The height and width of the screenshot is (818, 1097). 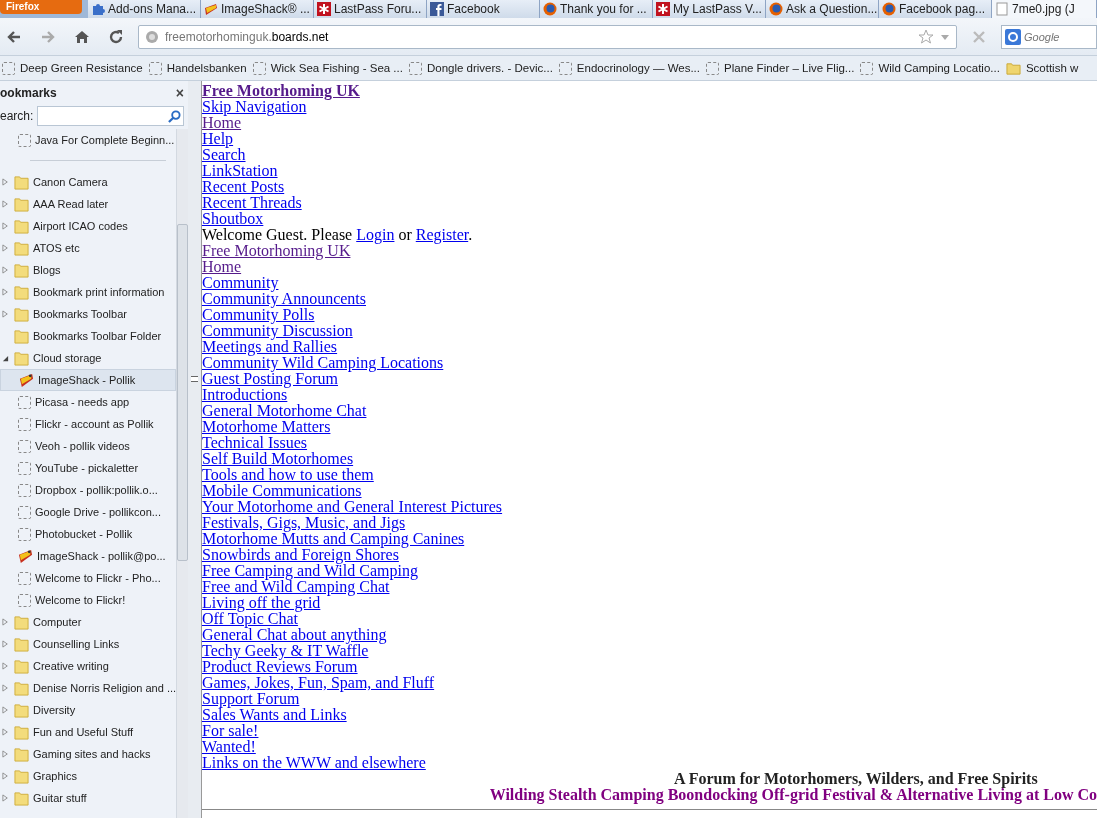 I want to click on bookmark-folder: ATOS etc, so click(x=88, y=248).